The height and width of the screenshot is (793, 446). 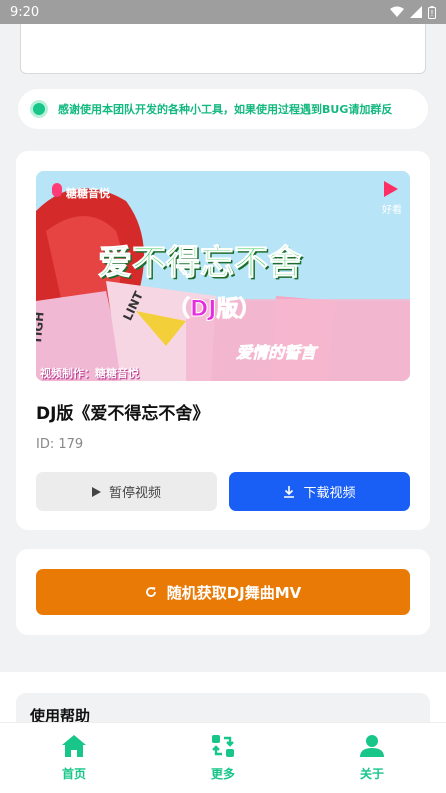 I want to click on video-title: DJ版《爱不得忘不舍》, so click(x=123, y=414).